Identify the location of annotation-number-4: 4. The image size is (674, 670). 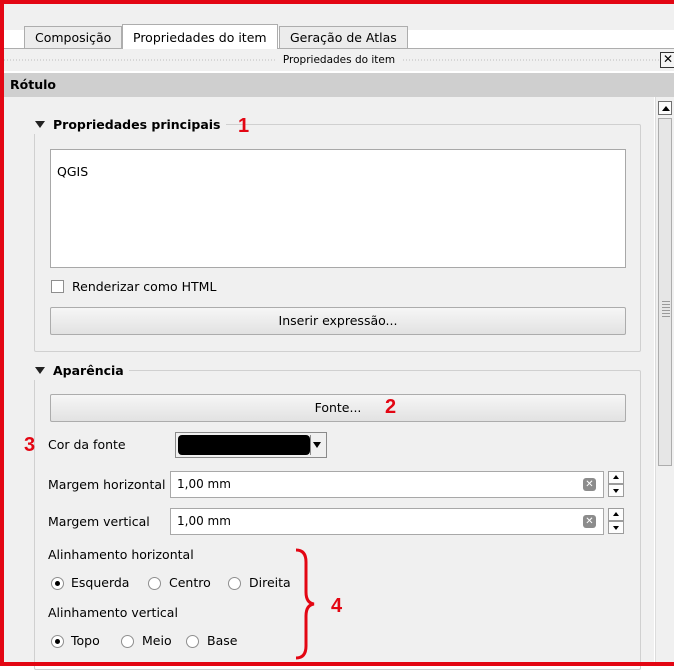
(337, 606).